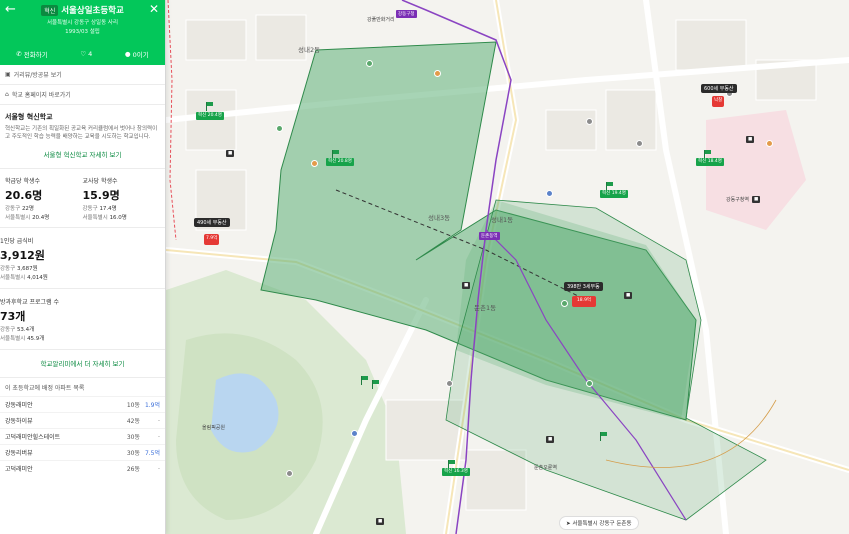 This screenshot has width=849, height=534. Describe the element at coordinates (7, 94) in the screenshot. I see `home-icon: ⌂` at that location.